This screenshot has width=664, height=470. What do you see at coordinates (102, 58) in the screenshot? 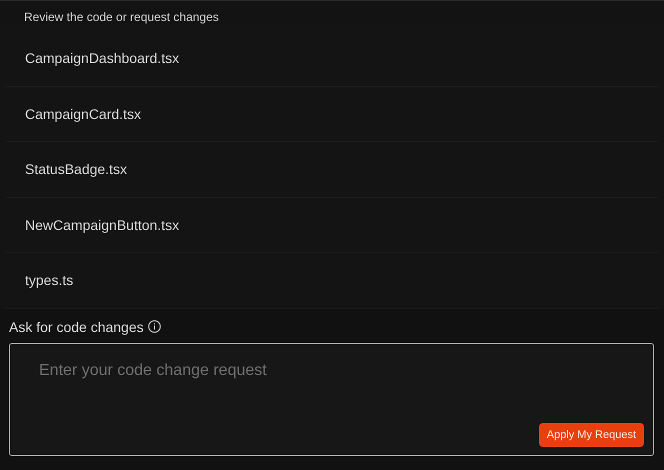
I see `file-name: CampaignDashboard.tsx` at bounding box center [102, 58].